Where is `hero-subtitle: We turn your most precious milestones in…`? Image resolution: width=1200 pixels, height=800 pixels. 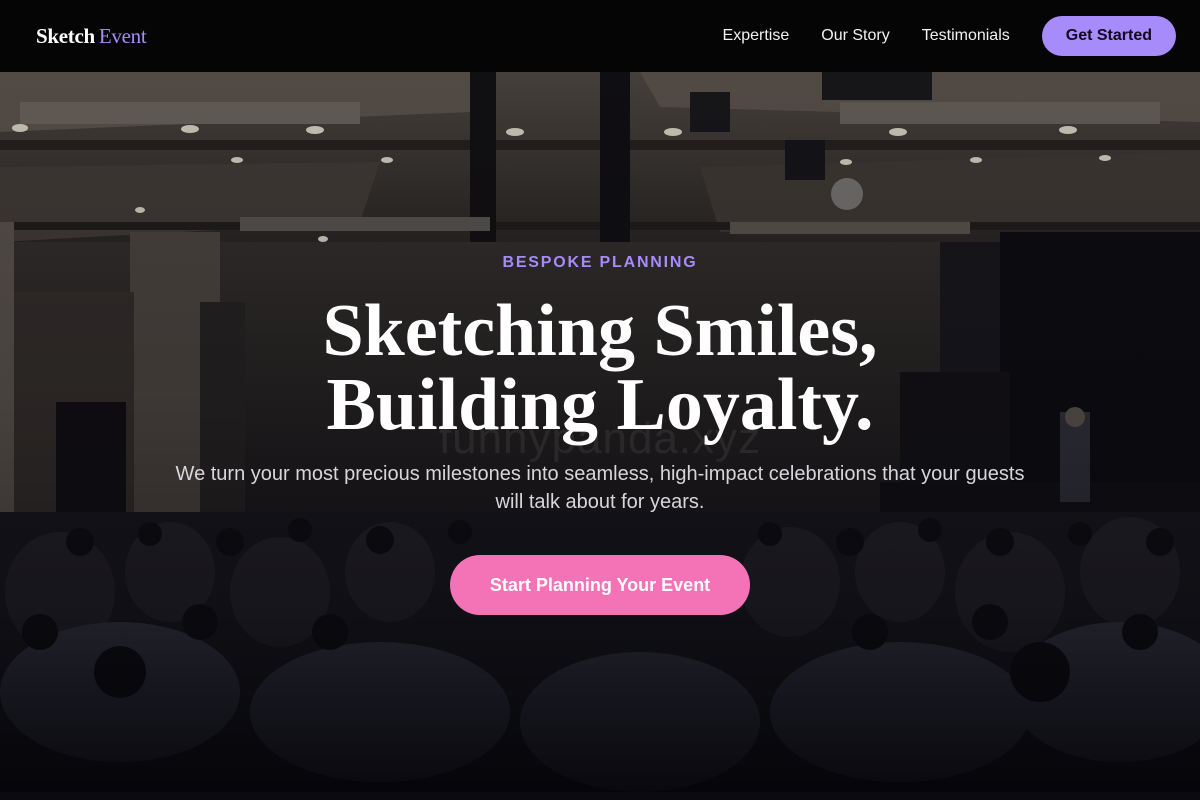 hero-subtitle: We turn your most precious milestones in… is located at coordinates (600, 488).